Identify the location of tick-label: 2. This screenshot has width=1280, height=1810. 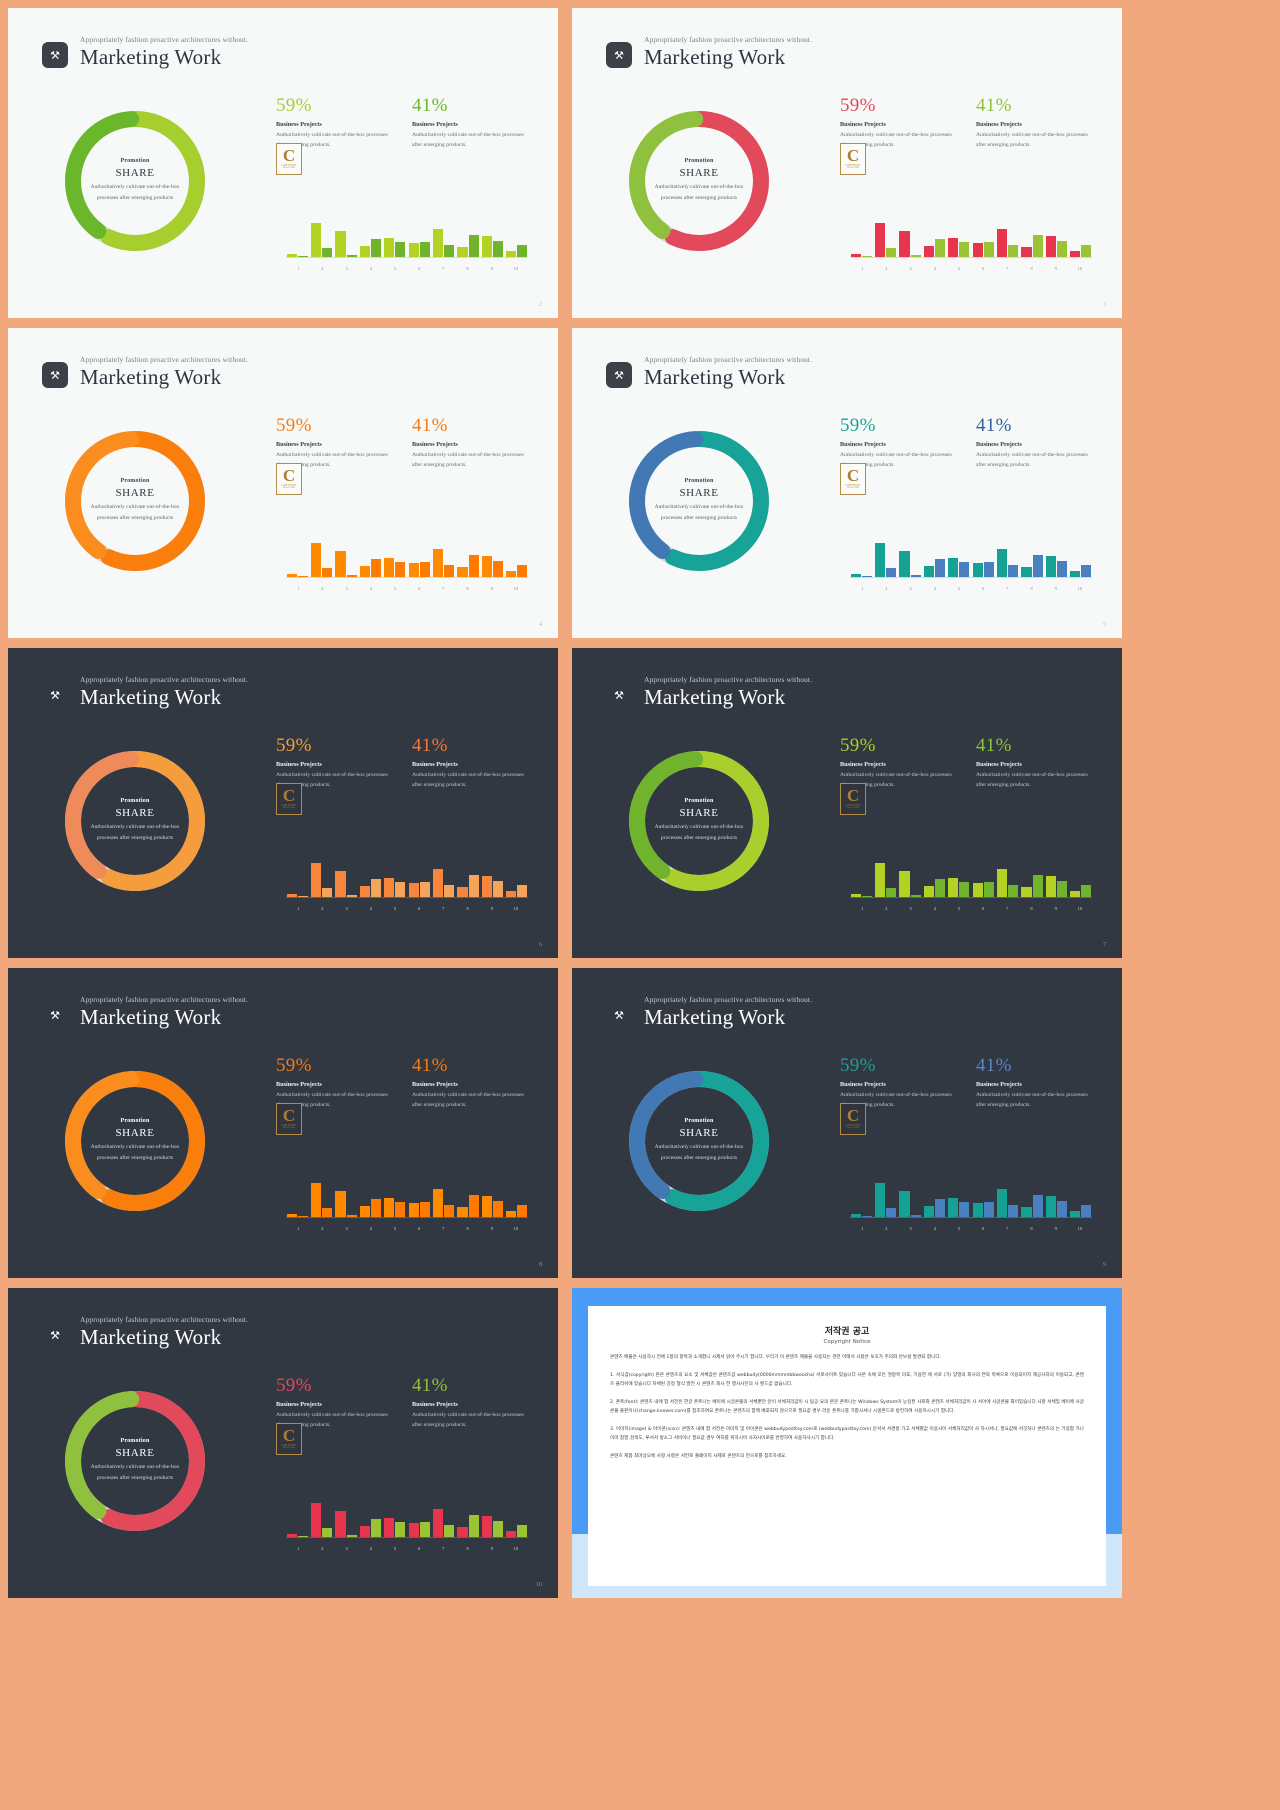
(886, 1228).